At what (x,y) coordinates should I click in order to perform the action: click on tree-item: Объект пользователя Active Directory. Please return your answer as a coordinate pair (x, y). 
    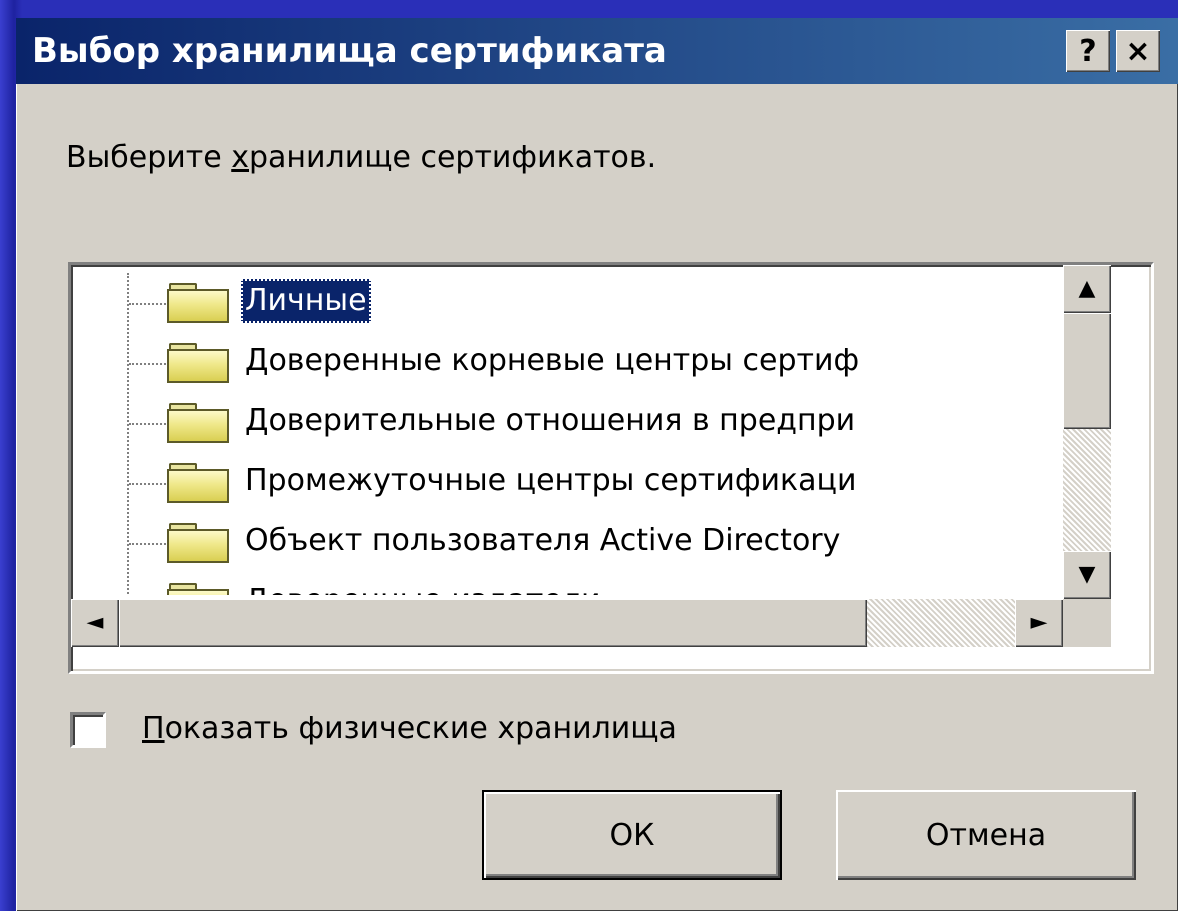
    Looking at the image, I should click on (566, 543).